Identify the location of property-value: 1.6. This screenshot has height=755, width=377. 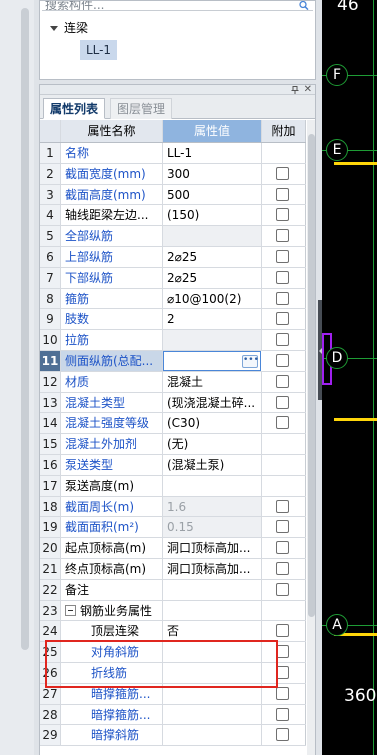
(212, 506).